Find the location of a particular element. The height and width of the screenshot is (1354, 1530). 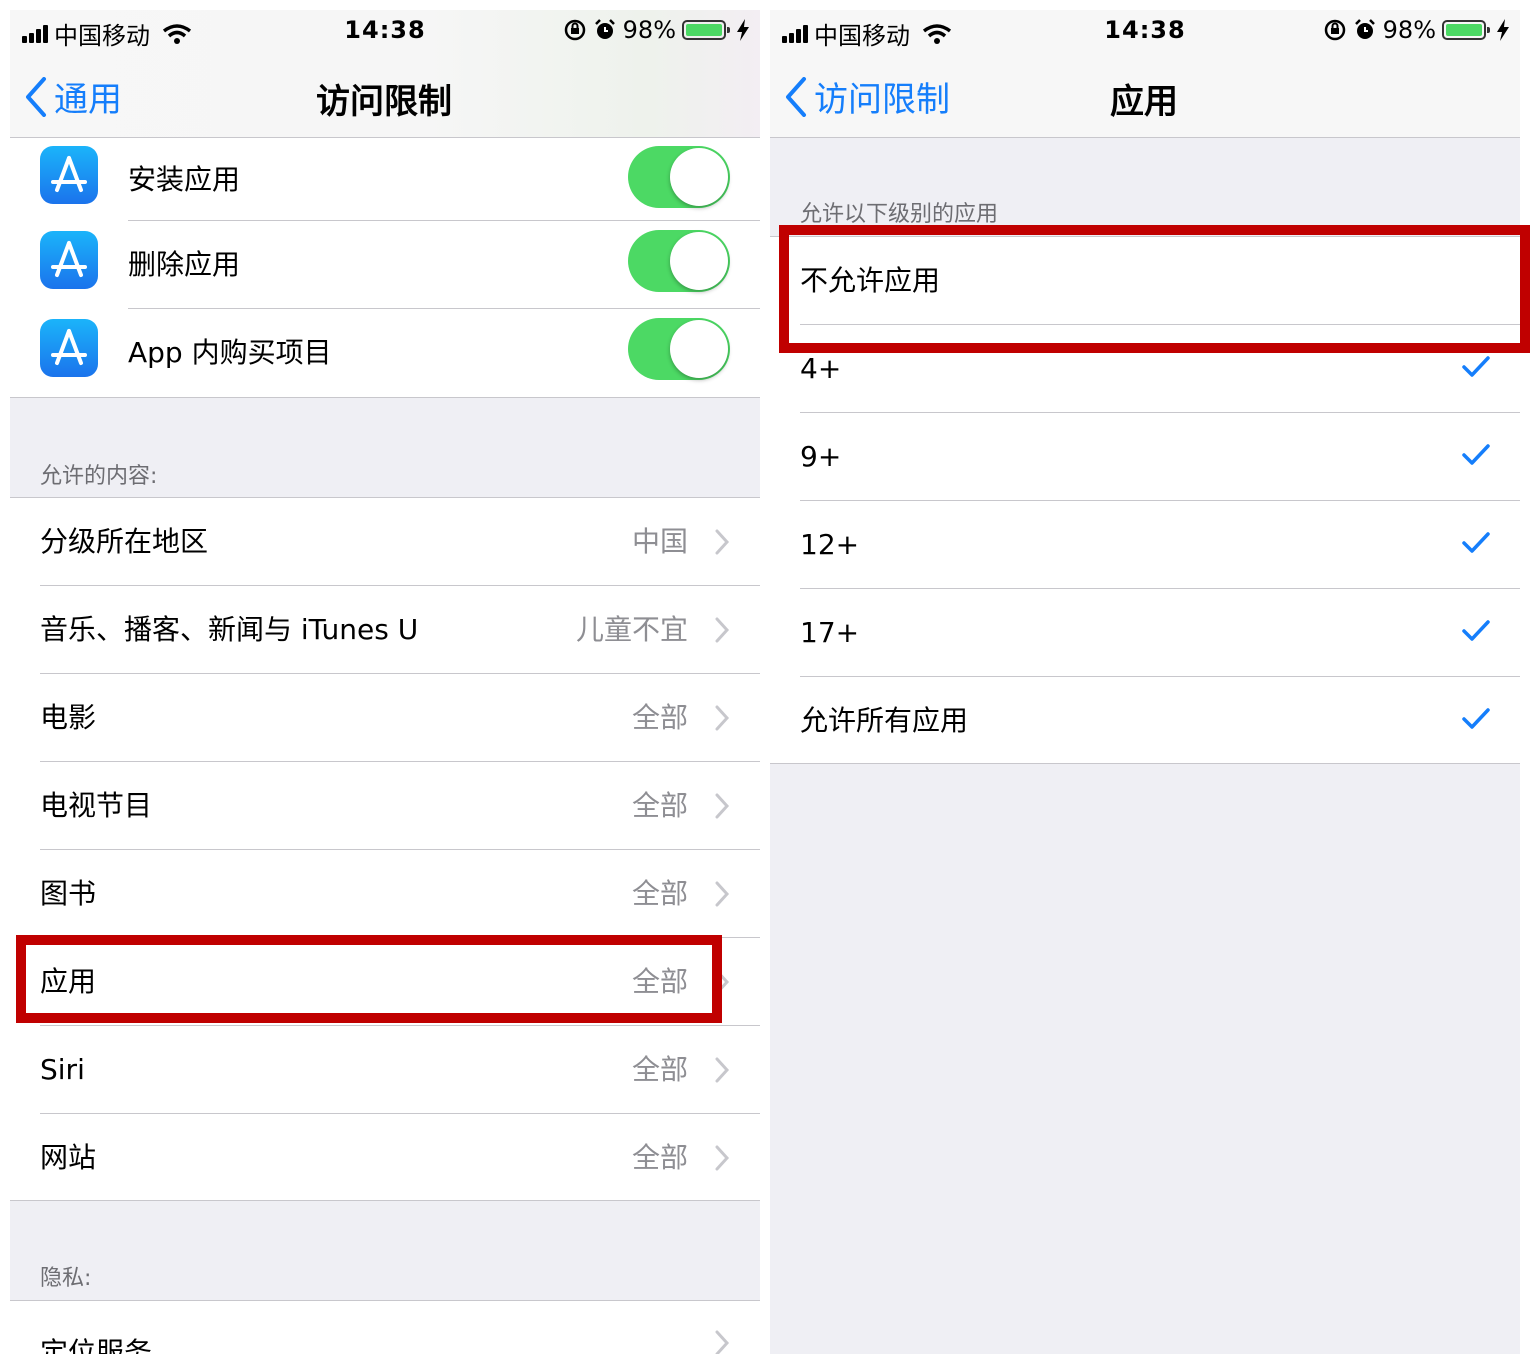

back-label: 通用 is located at coordinates (88, 100).